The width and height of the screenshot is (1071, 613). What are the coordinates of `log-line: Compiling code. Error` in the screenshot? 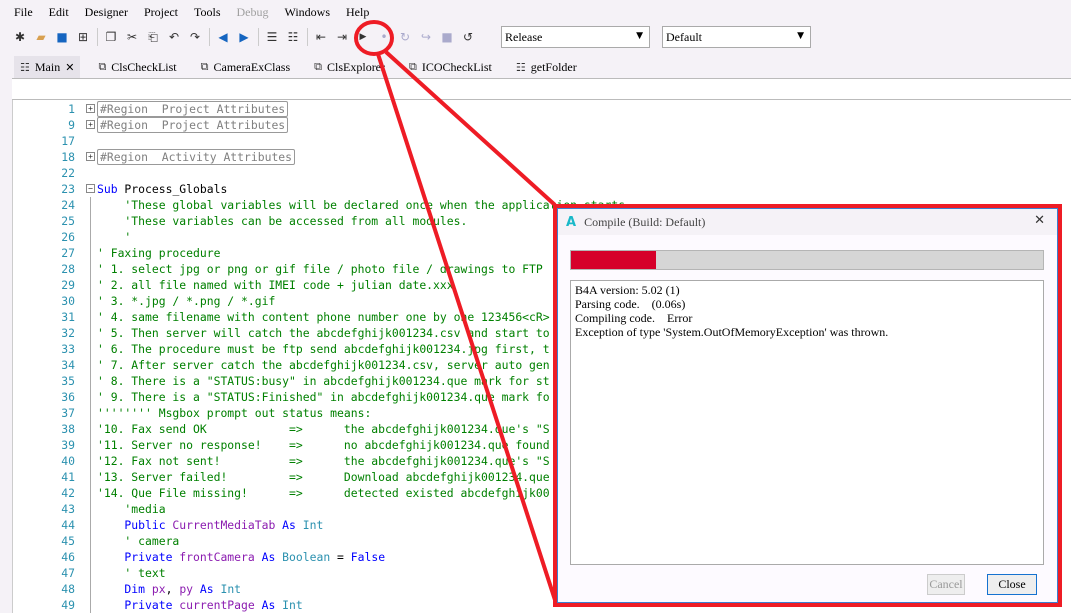 It's located at (634, 318).